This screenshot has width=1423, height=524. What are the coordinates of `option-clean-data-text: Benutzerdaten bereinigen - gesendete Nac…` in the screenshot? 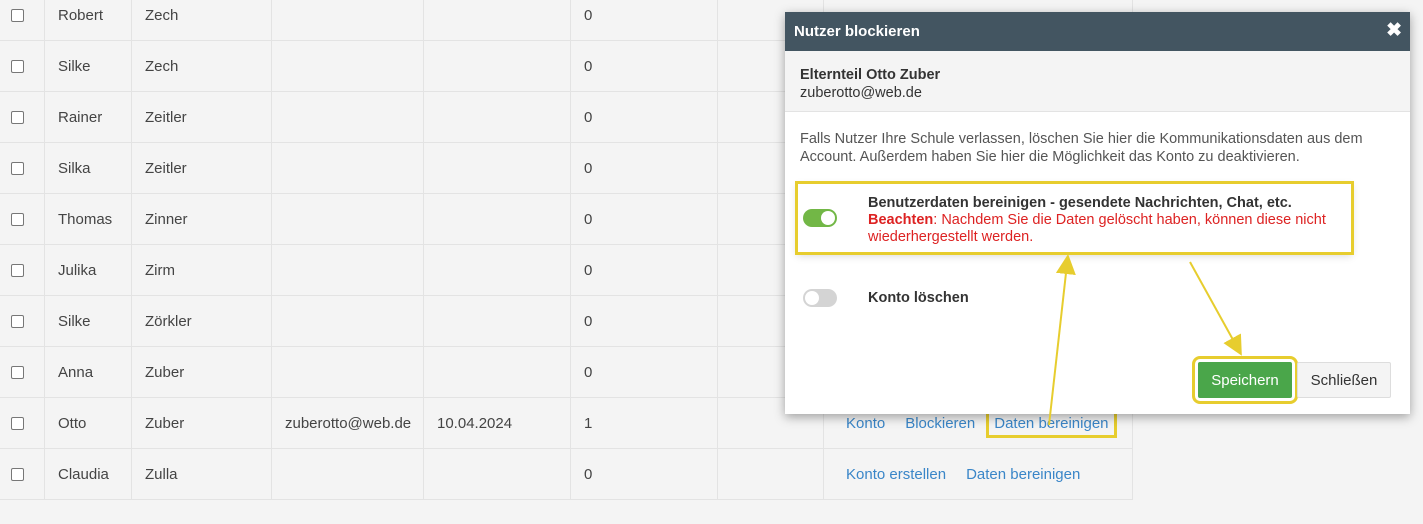 It's located at (1108, 220).